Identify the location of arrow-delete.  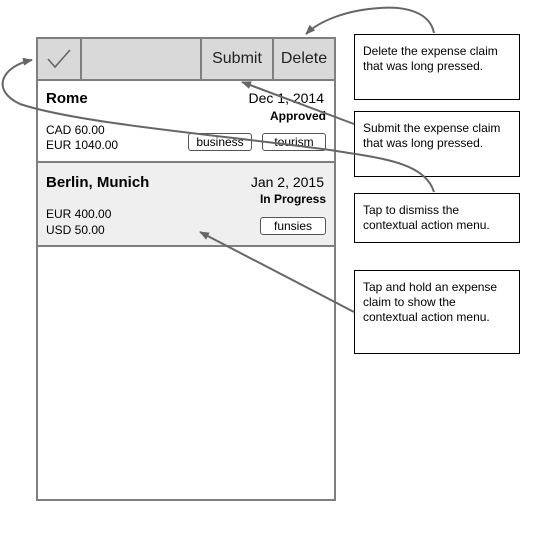
(370, 20).